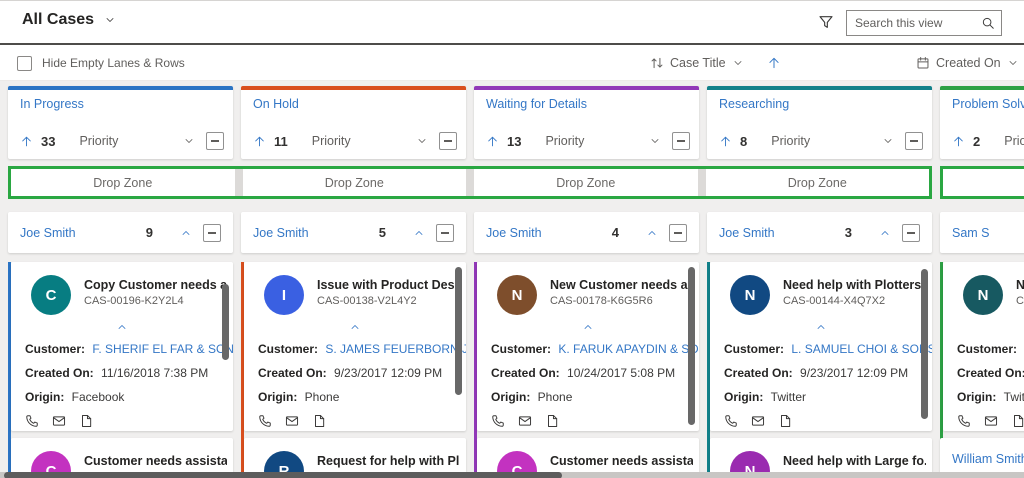 The width and height of the screenshot is (1024, 478). I want to click on avatar: C, so click(51, 295).